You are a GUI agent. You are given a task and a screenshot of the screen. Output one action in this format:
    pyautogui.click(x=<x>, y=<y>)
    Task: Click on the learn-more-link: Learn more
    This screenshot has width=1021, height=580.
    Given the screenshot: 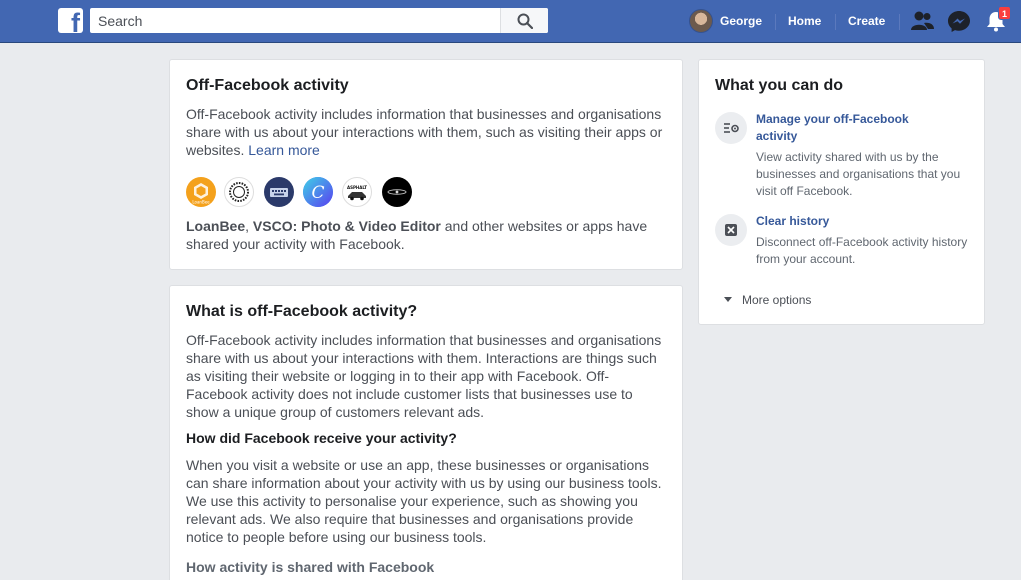 What is the action you would take?
    pyautogui.click(x=284, y=150)
    